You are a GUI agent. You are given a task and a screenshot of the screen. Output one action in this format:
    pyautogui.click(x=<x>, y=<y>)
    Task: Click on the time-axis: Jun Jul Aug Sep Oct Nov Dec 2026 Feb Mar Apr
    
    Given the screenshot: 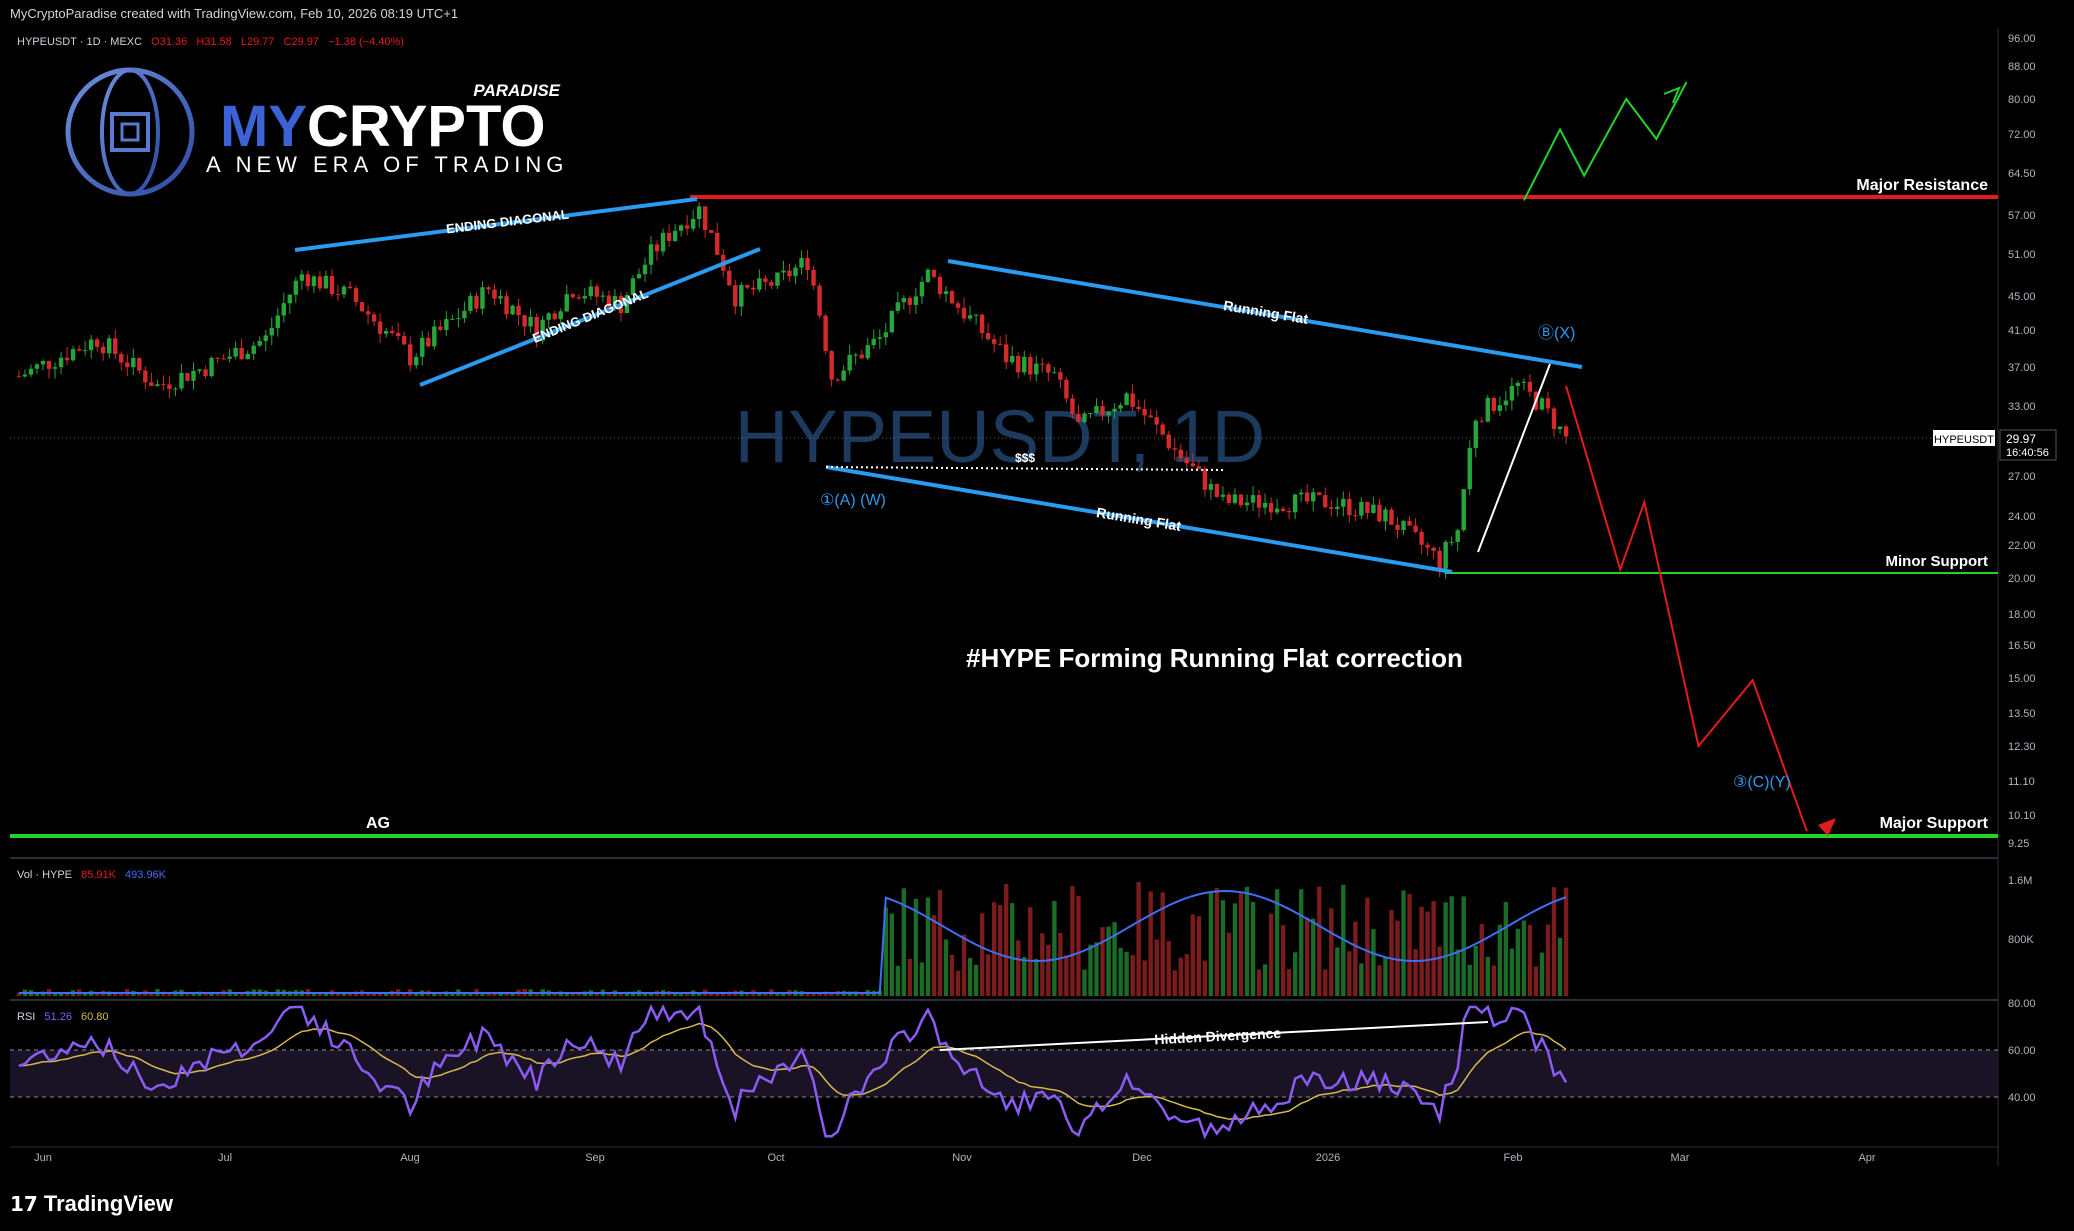 What is the action you would take?
    pyautogui.click(x=955, y=1158)
    